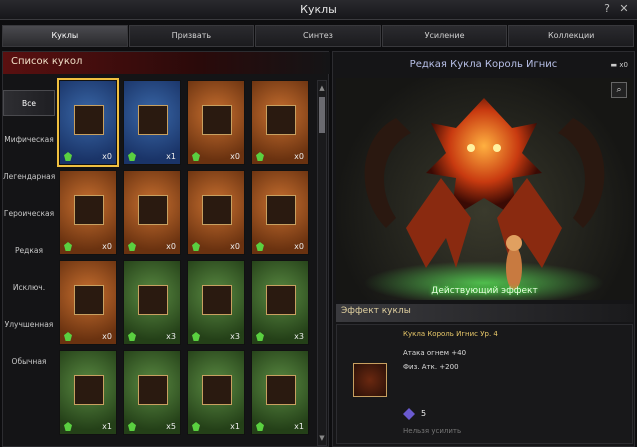  I want to click on doll-owned-count-value: x0, so click(623, 65).